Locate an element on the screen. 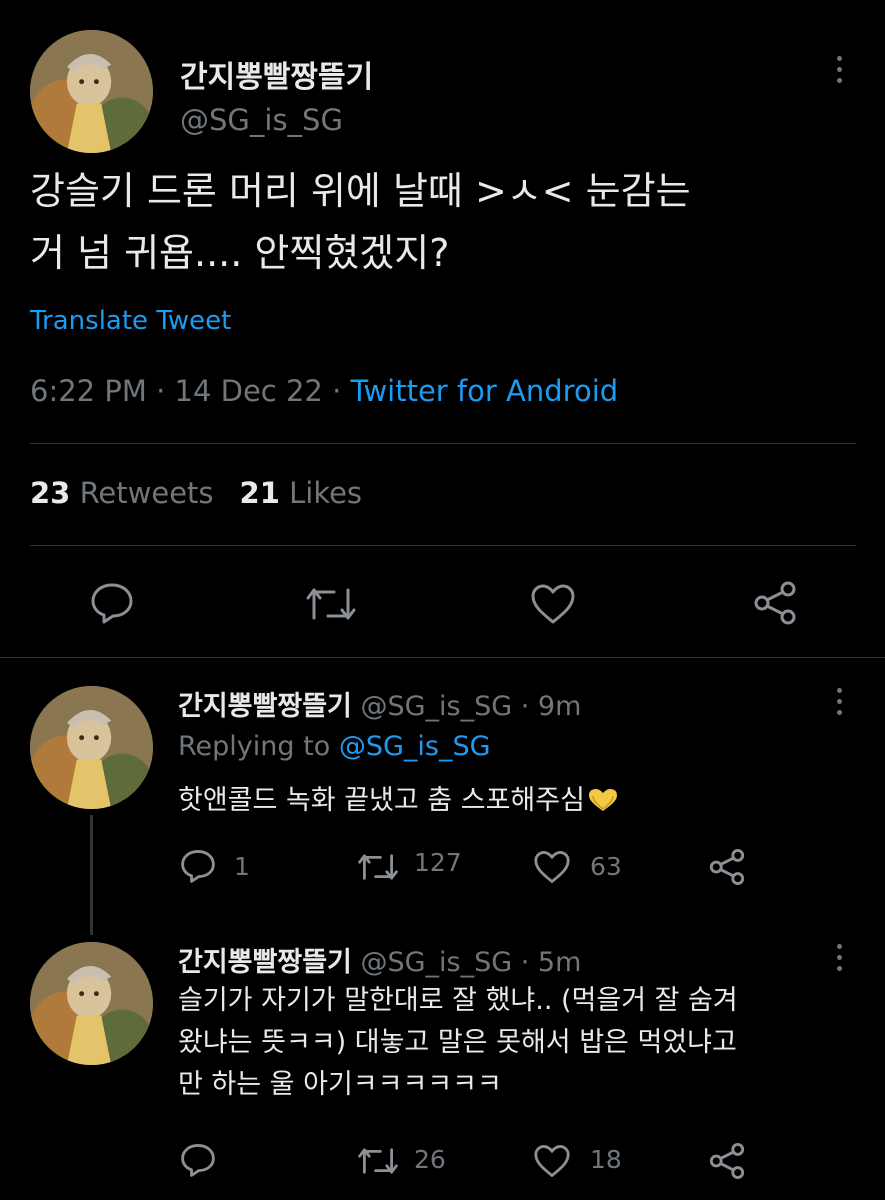 The height and width of the screenshot is (1200, 885). reply-count: 1 is located at coordinates (242, 866).